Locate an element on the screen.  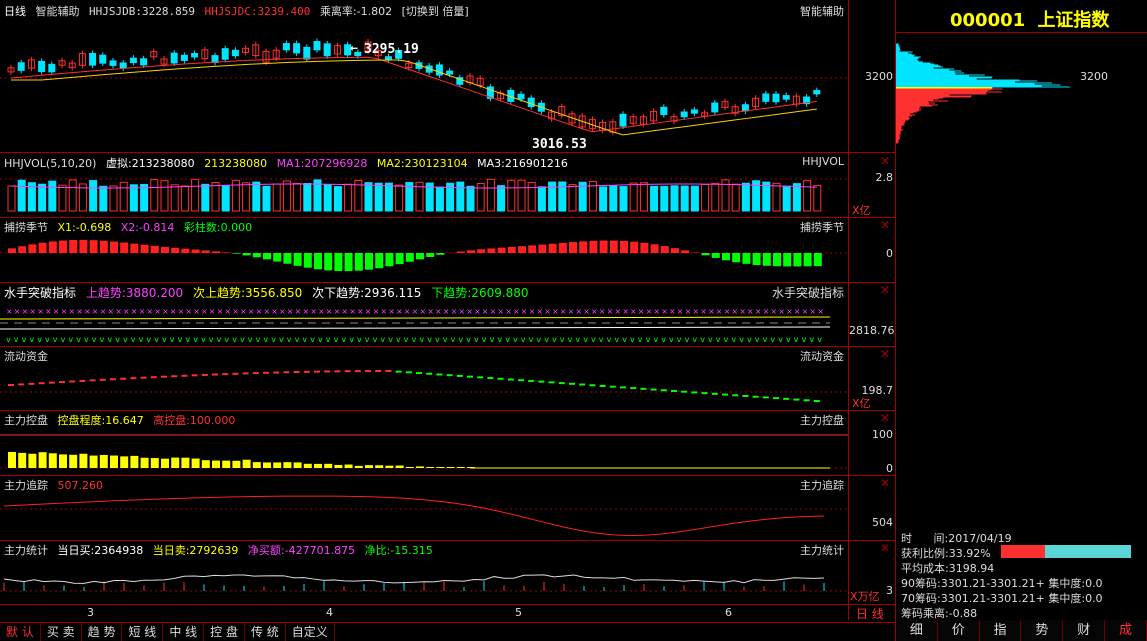
avg-cost: 平均成本:3198.94 is located at coordinates (948, 568).